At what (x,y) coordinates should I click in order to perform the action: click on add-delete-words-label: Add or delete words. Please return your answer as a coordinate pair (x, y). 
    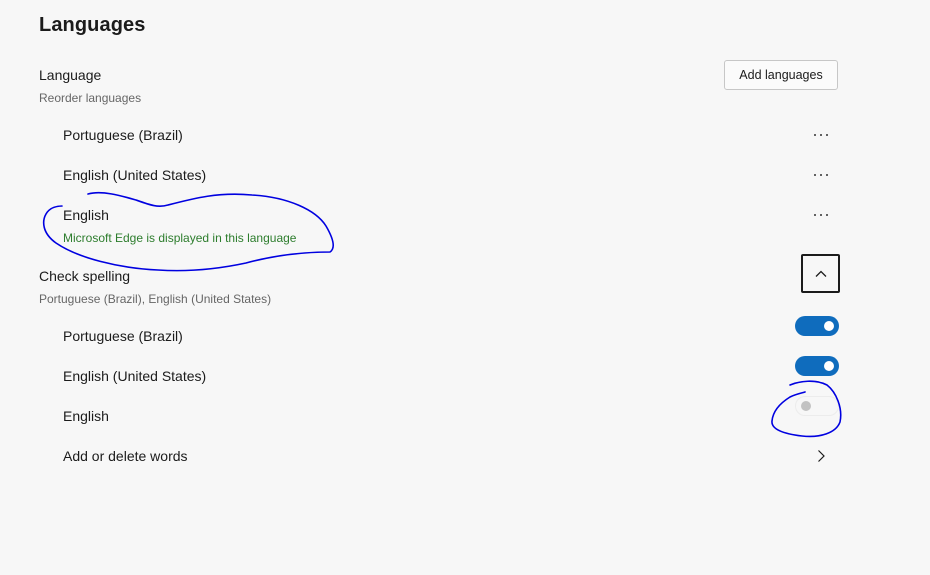
    Looking at the image, I should click on (125, 456).